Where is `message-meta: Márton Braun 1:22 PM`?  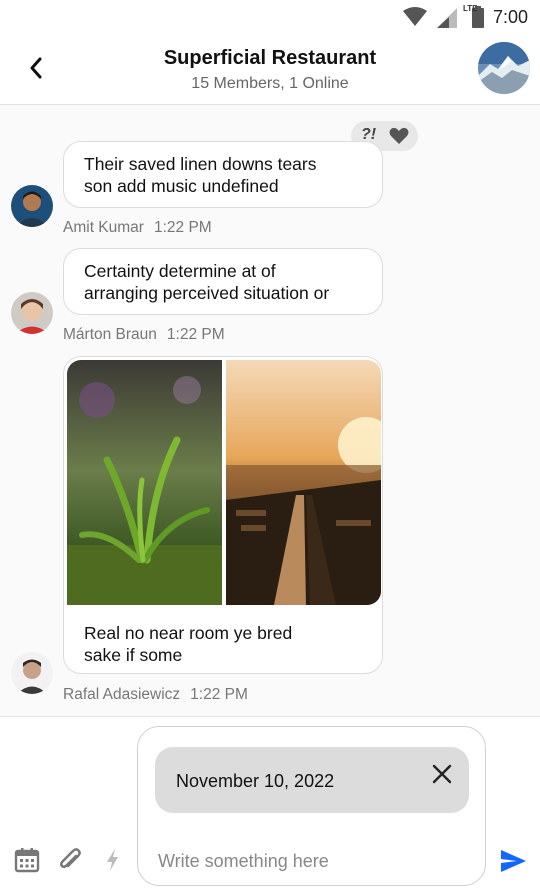 message-meta: Márton Braun 1:22 PM is located at coordinates (144, 335).